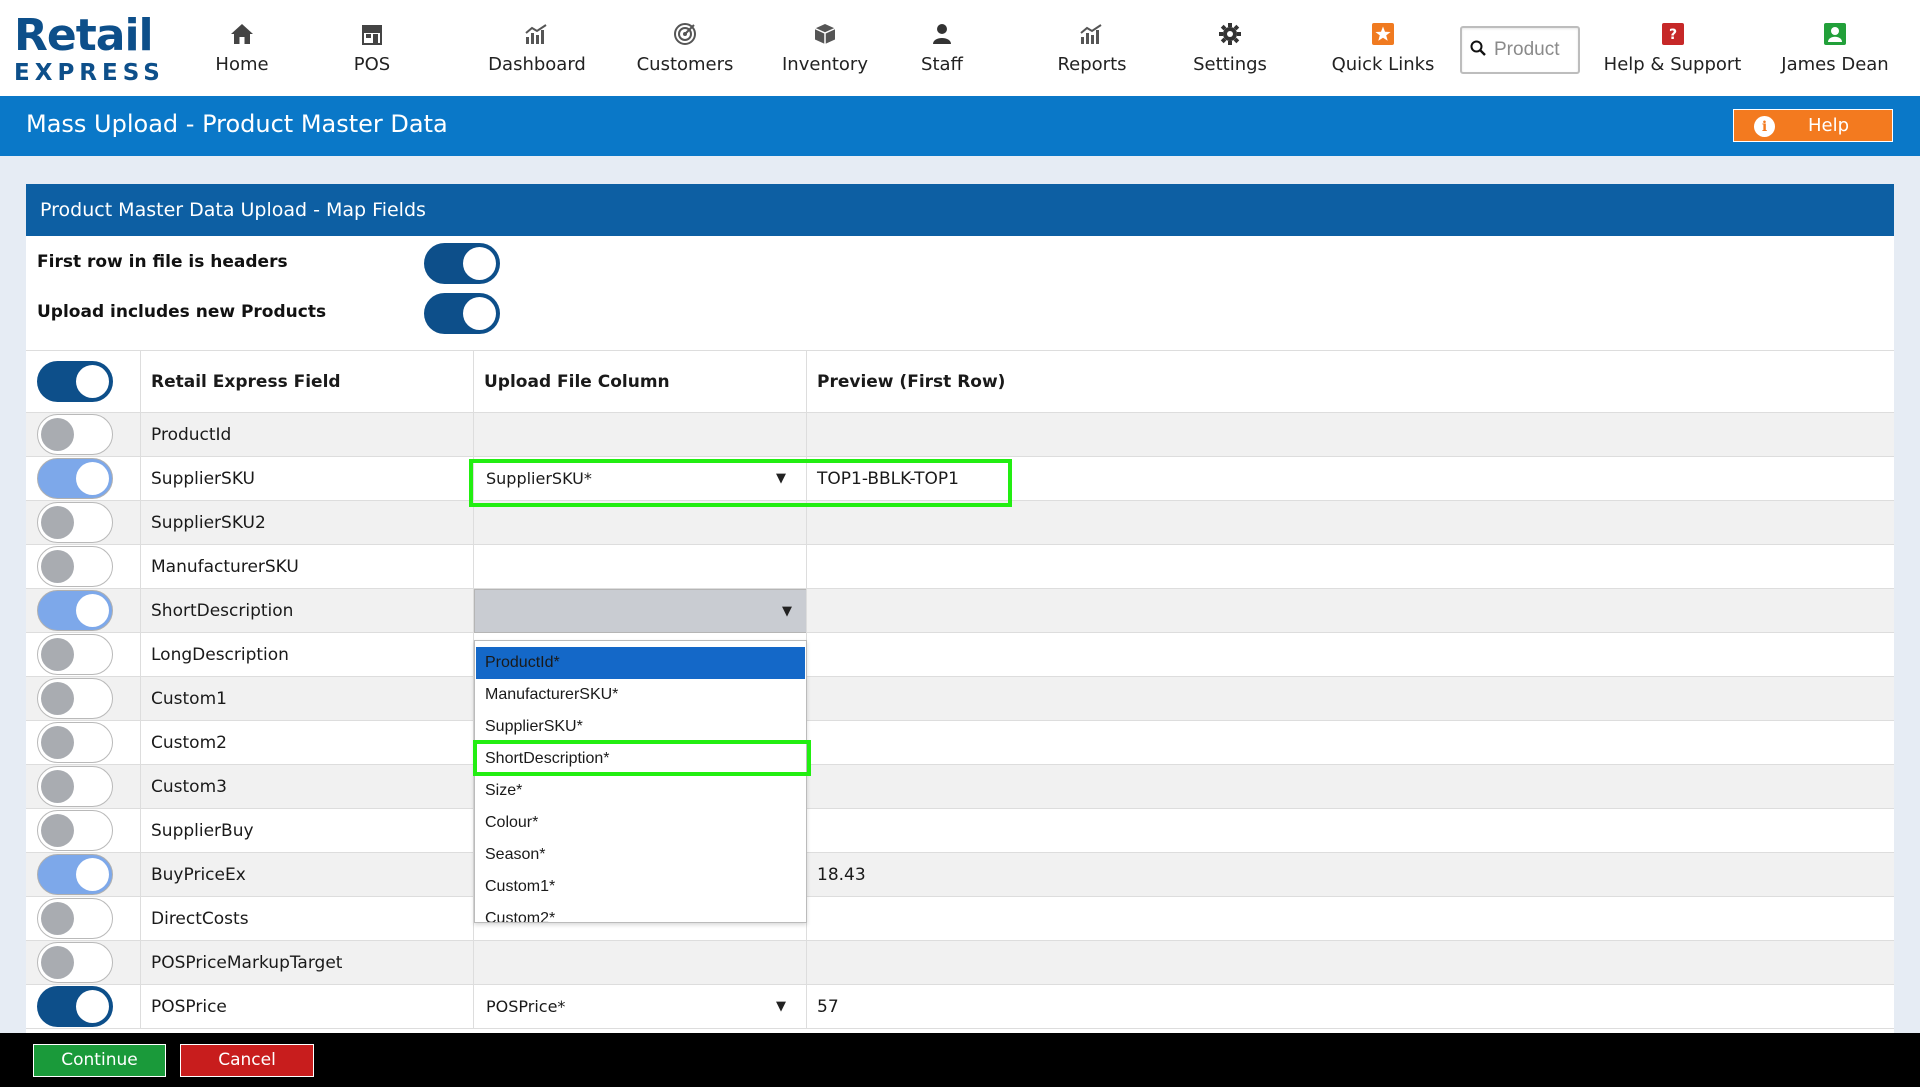 This screenshot has height=1087, width=1920. I want to click on nav-staff: Staff, so click(942, 48).